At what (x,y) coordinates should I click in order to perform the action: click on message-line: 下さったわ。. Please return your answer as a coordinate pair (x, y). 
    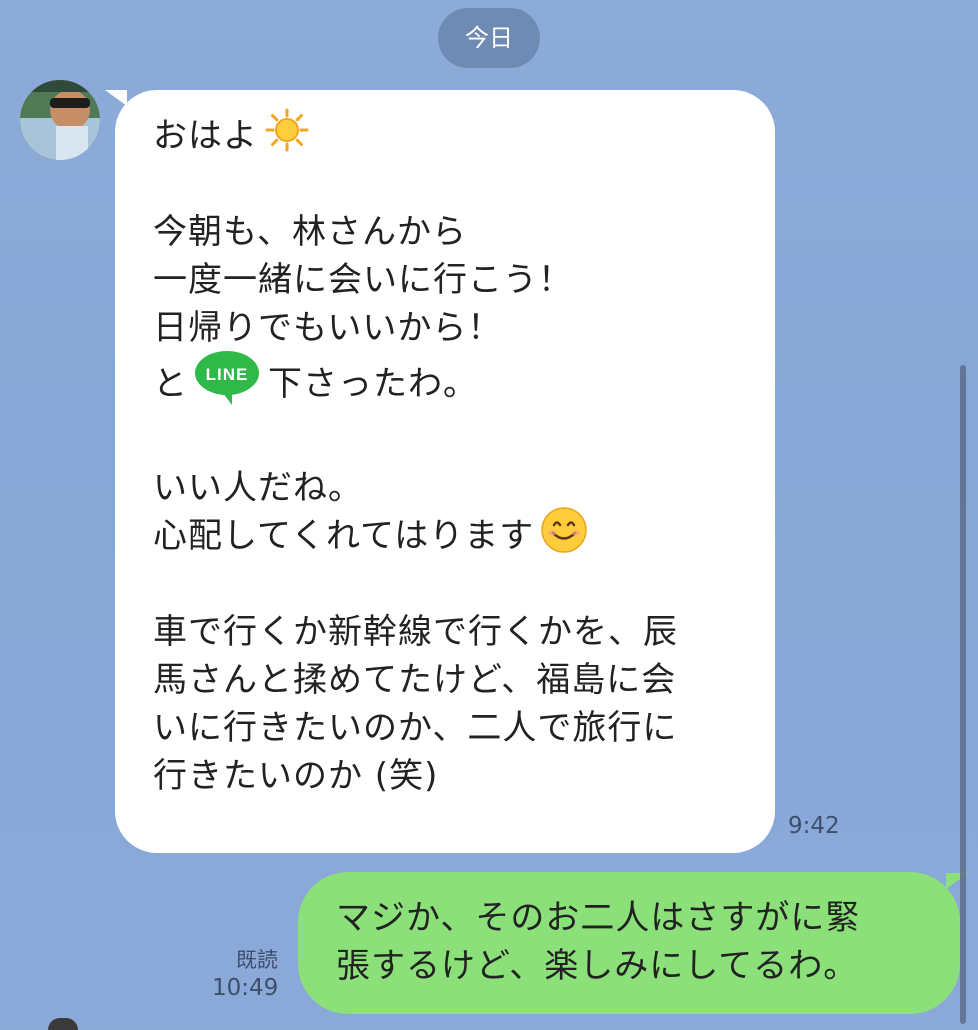
    Looking at the image, I should click on (373, 384).